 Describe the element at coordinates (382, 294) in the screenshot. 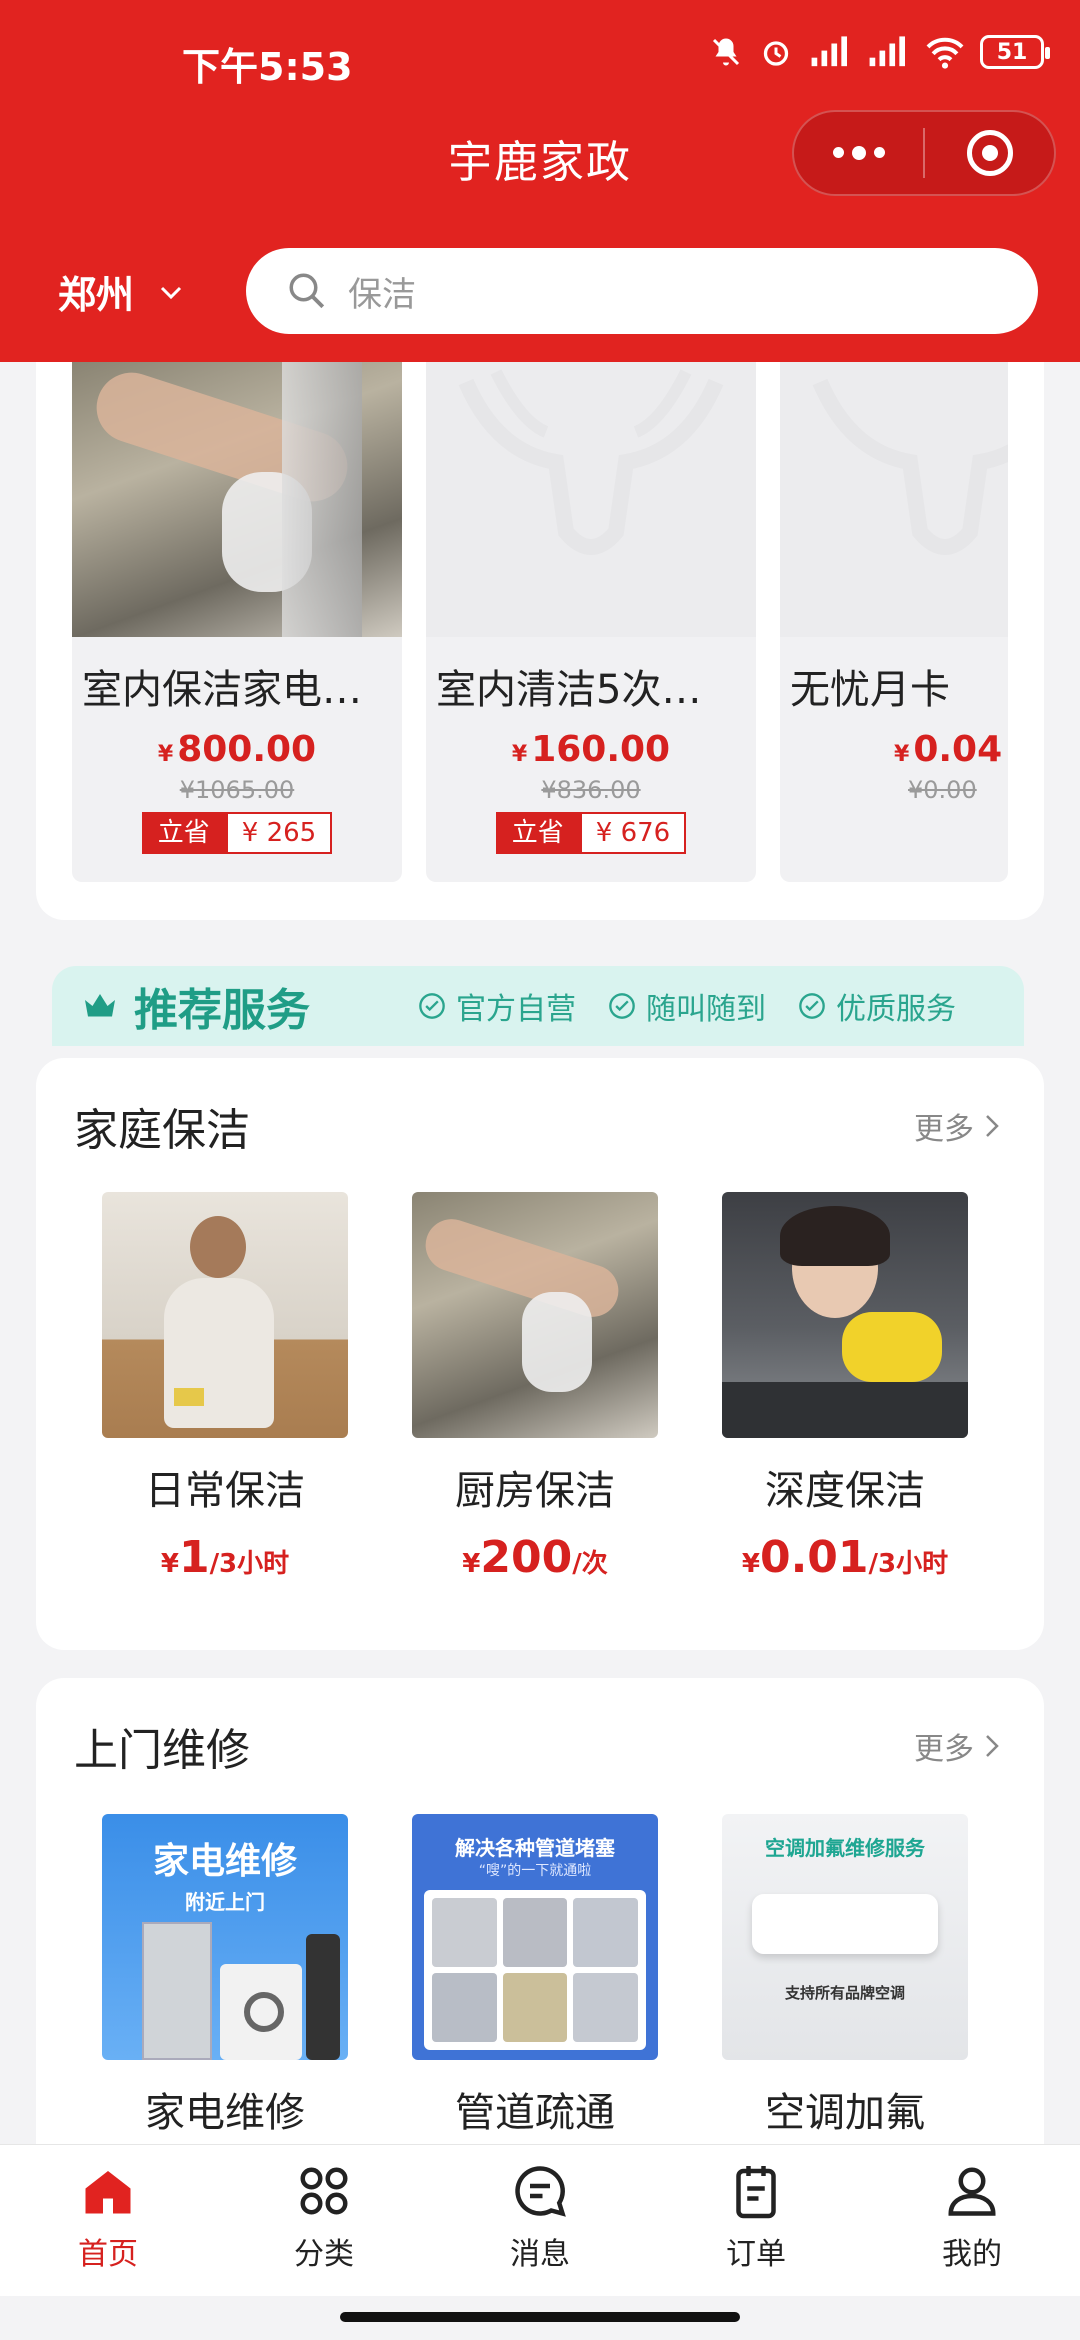

I see `search-placeholder: 保洁` at that location.